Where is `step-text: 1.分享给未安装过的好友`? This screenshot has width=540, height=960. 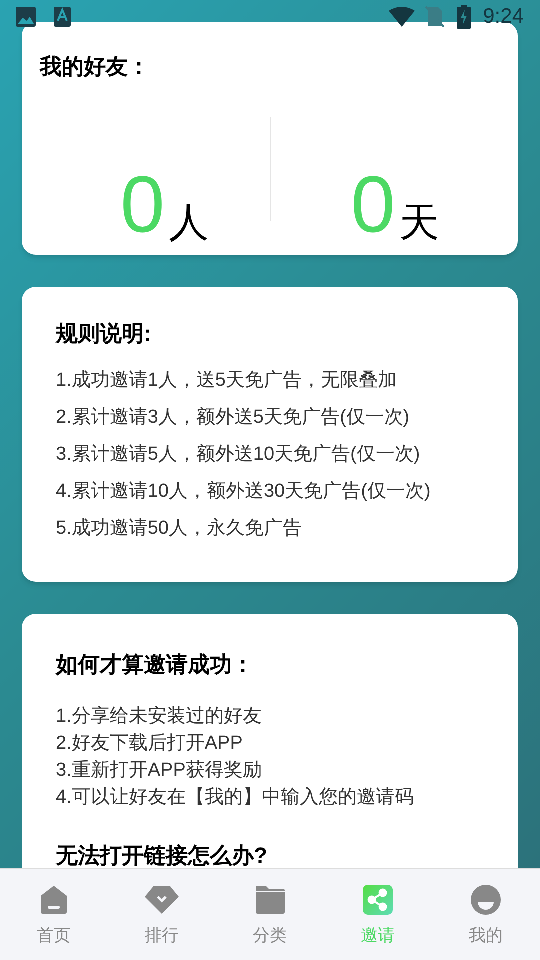 step-text: 1.分享给未安装过的好友 is located at coordinates (159, 717).